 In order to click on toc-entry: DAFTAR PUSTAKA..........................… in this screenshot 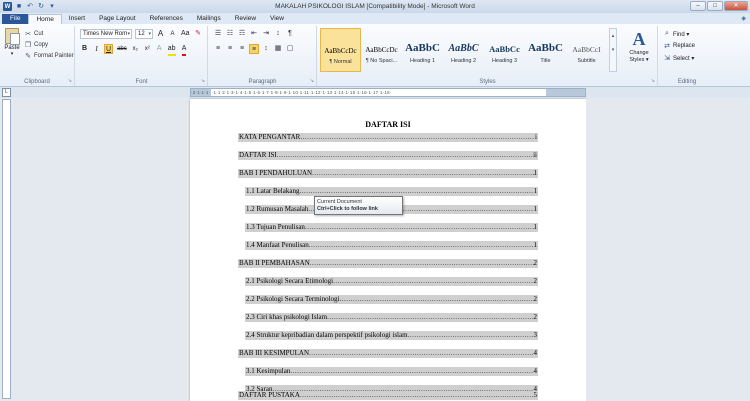, I will do `click(388, 395)`.